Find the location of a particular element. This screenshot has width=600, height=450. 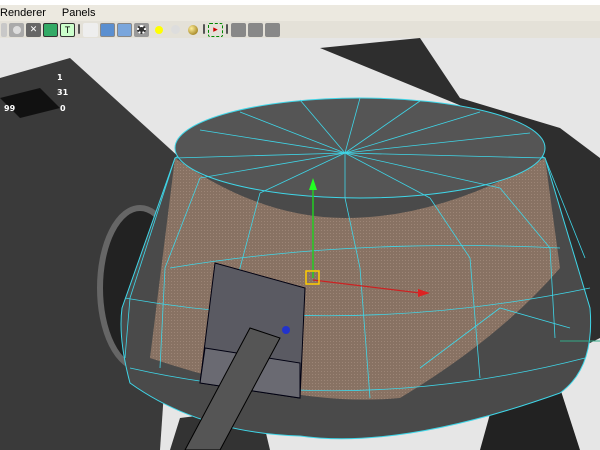

camera-icon is located at coordinates (16, 29).